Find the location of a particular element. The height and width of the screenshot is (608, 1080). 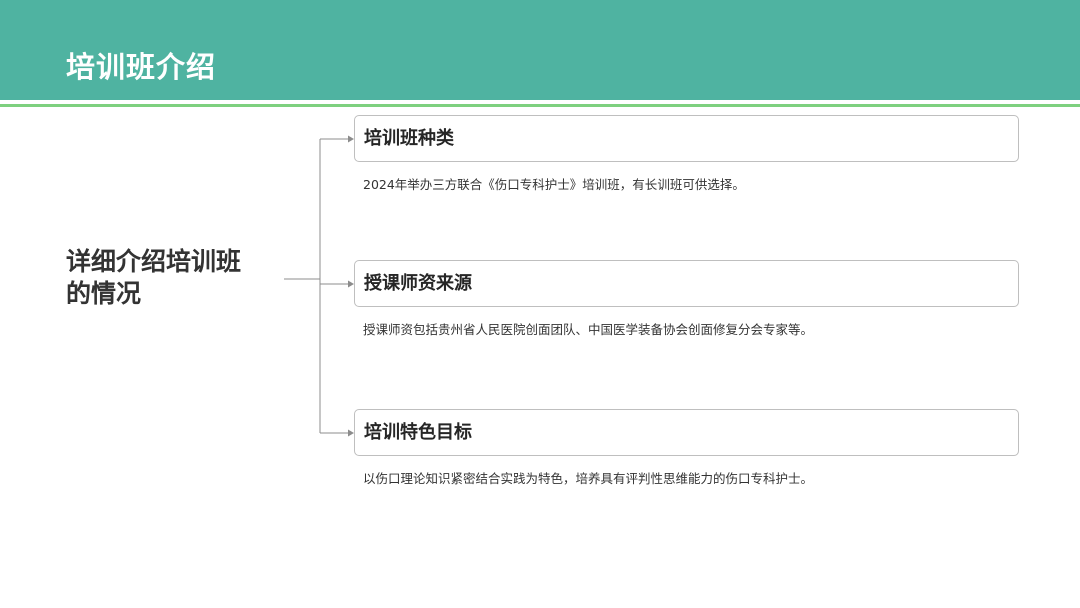

item-card-training-types: 培训班种类 is located at coordinates (686, 138).